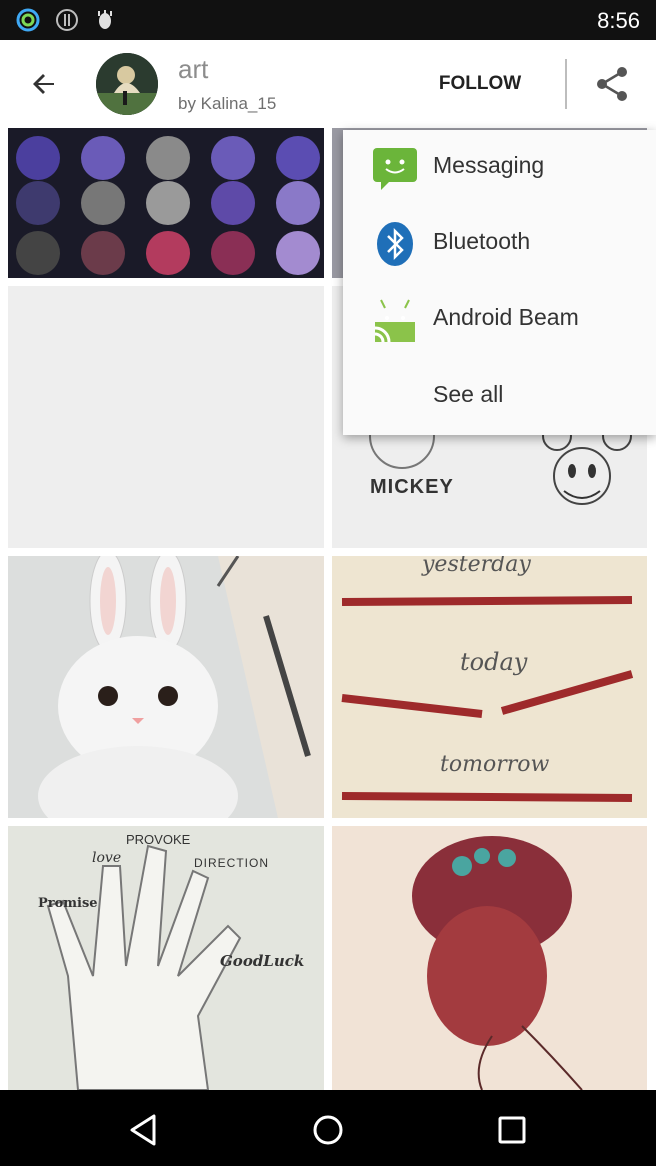 Image resolution: width=656 pixels, height=1166 pixels. What do you see at coordinates (566, 84) in the screenshot?
I see `divider` at bounding box center [566, 84].